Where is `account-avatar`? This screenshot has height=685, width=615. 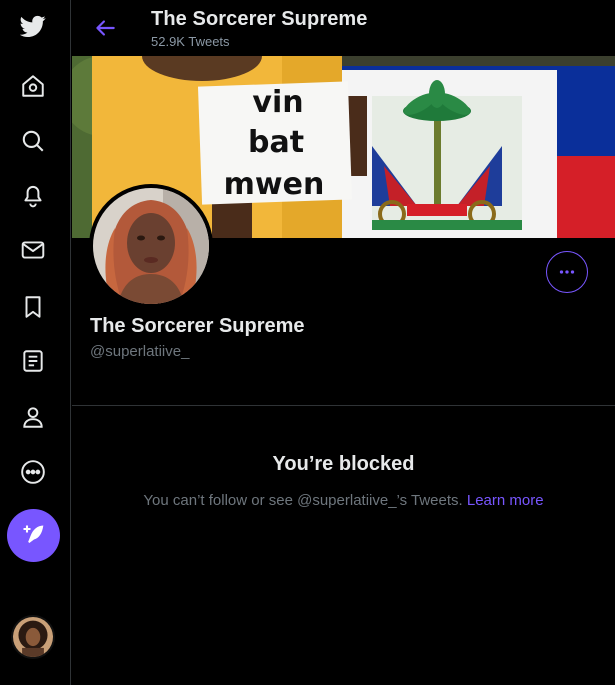
account-avatar is located at coordinates (33, 637).